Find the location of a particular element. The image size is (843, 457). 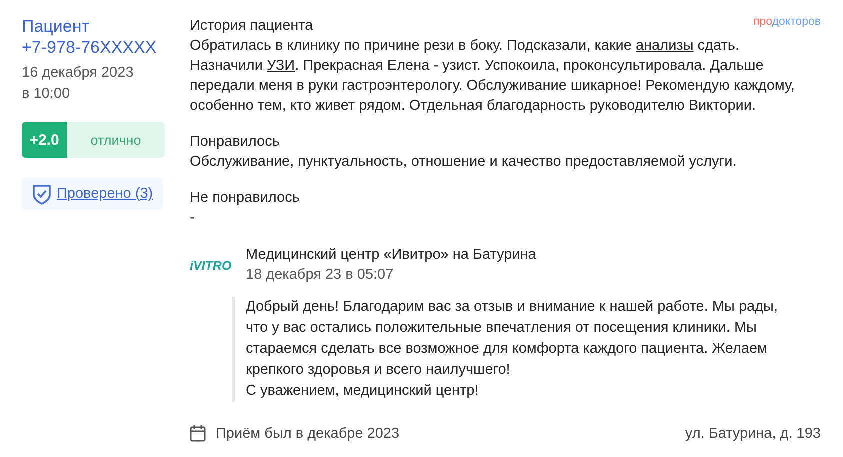

visit-date: Приём был в декабре 2023 is located at coordinates (308, 434).